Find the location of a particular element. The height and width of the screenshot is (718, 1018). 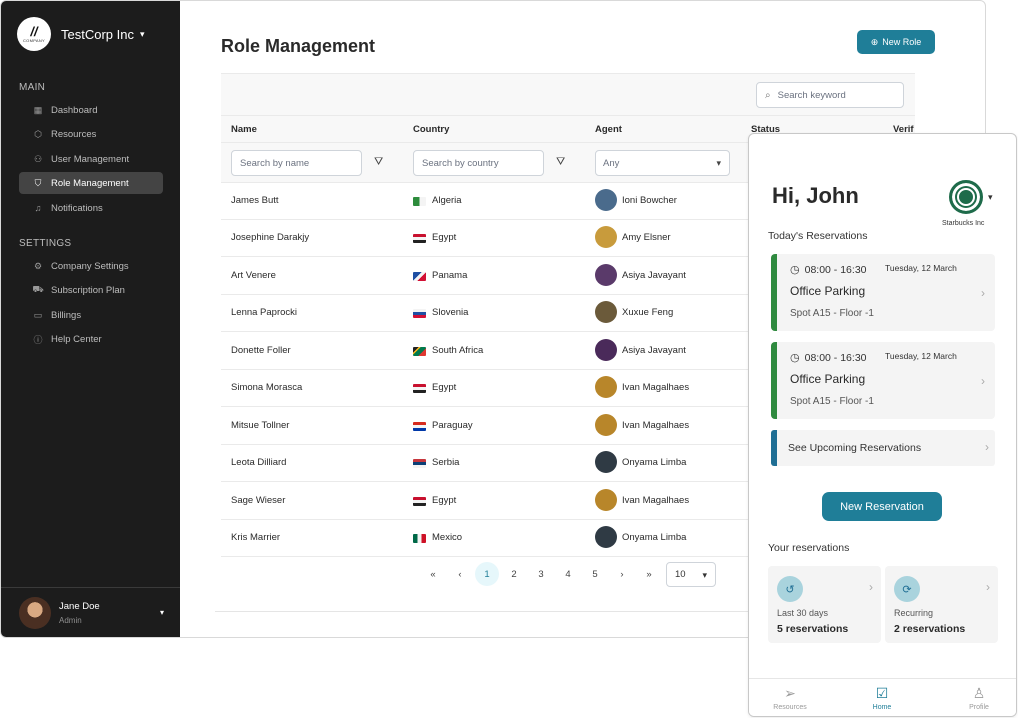

upcoming-reservations-link: See Upcoming Reservations › is located at coordinates (883, 448).